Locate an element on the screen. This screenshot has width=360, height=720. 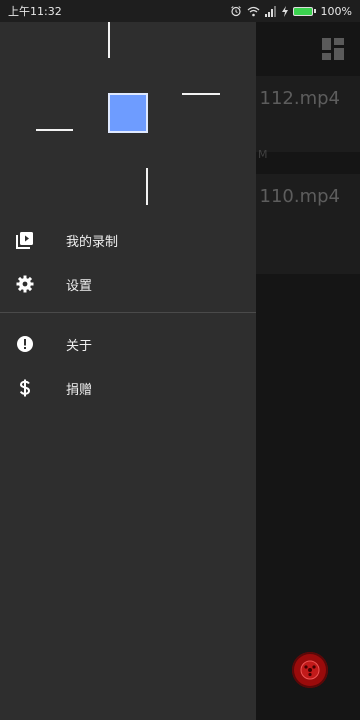
file-name: 112.mp4 is located at coordinates (300, 98).